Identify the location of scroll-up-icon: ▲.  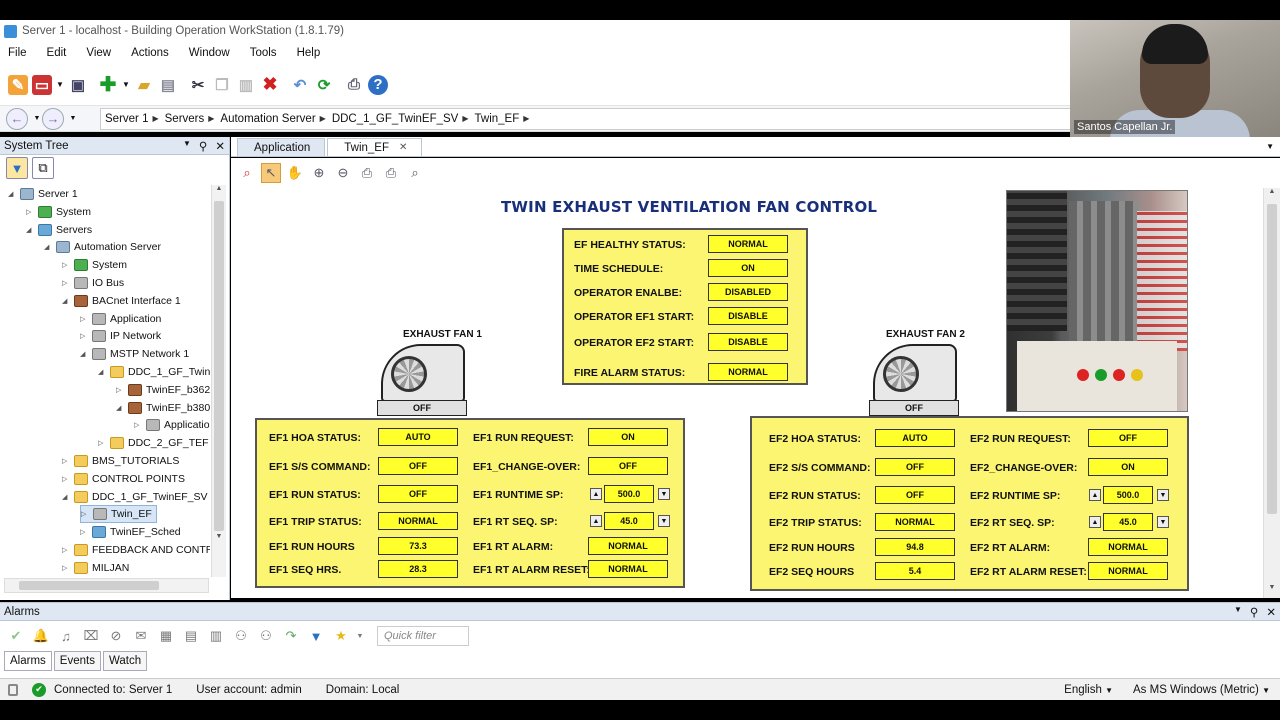
(1272, 195).